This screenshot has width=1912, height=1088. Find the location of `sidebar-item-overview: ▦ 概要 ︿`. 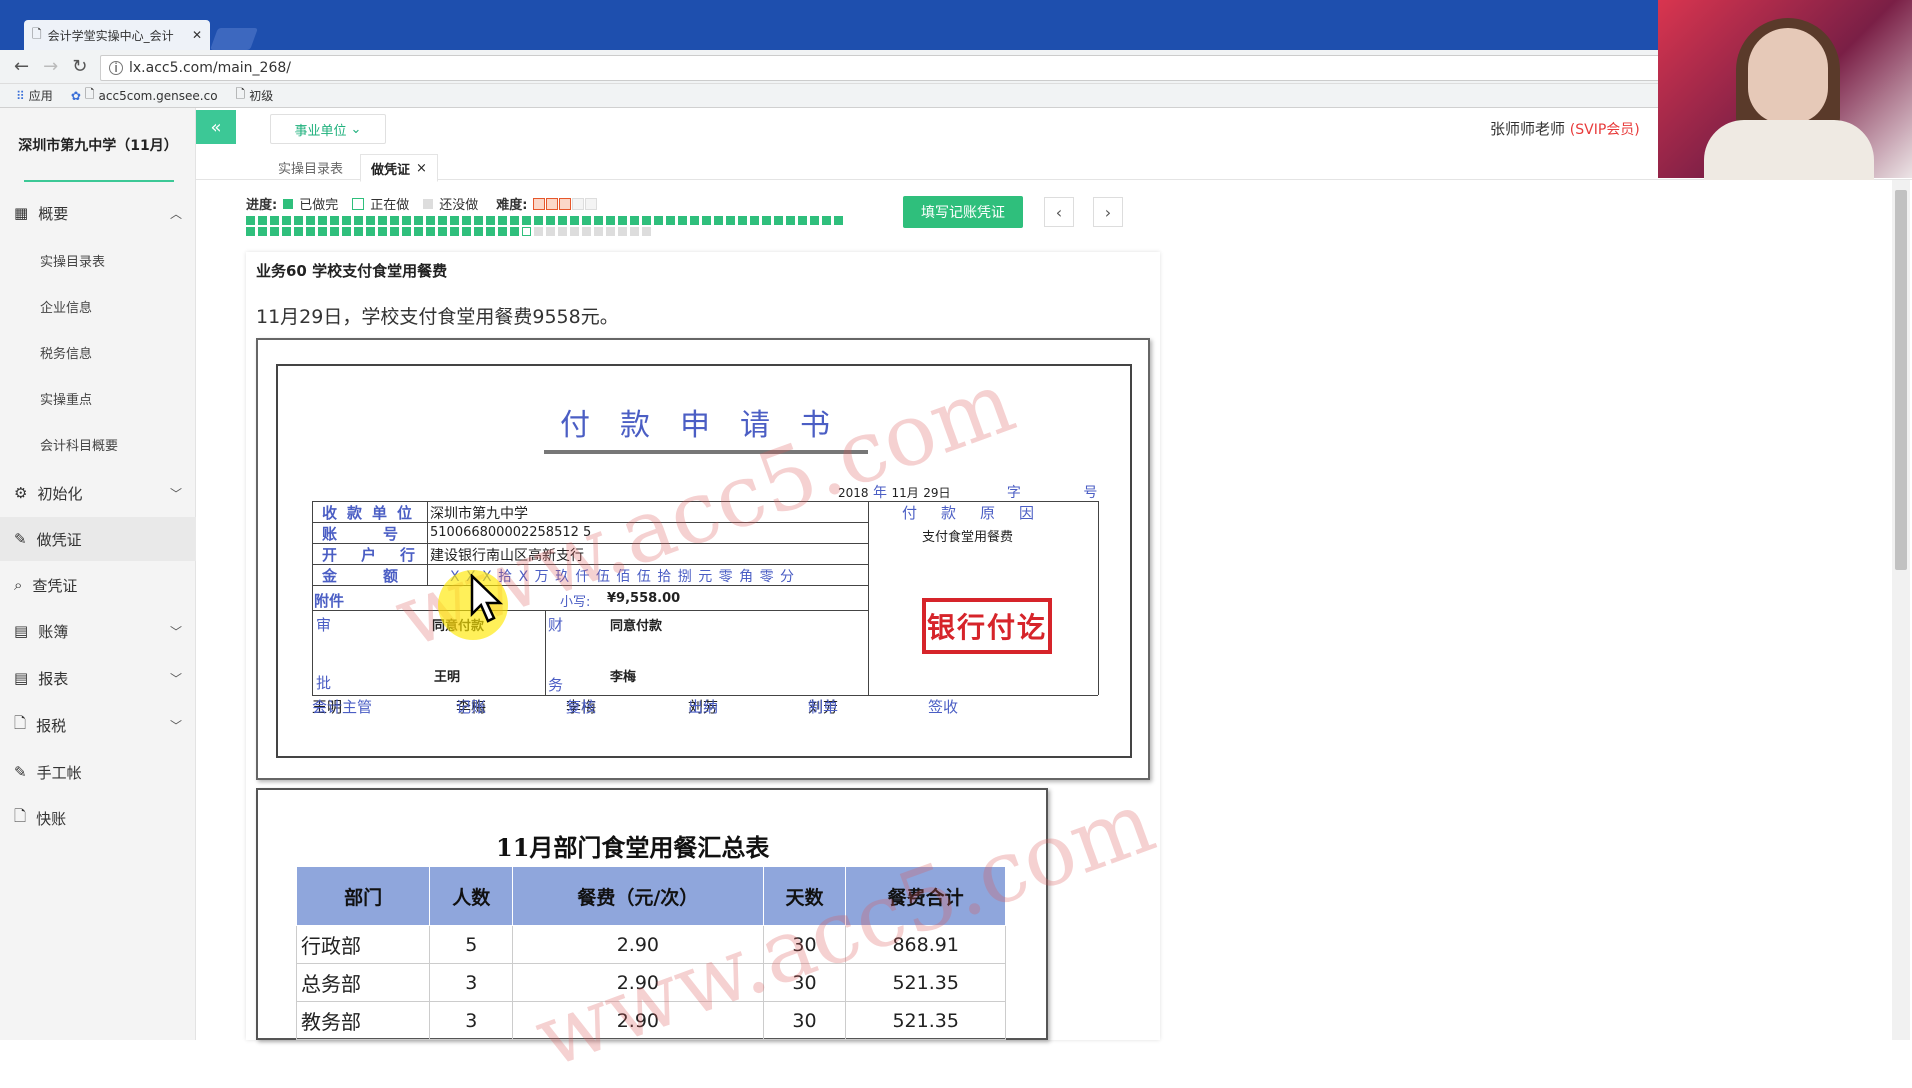

sidebar-item-overview: ▦ 概要 ︿ is located at coordinates (98, 213).